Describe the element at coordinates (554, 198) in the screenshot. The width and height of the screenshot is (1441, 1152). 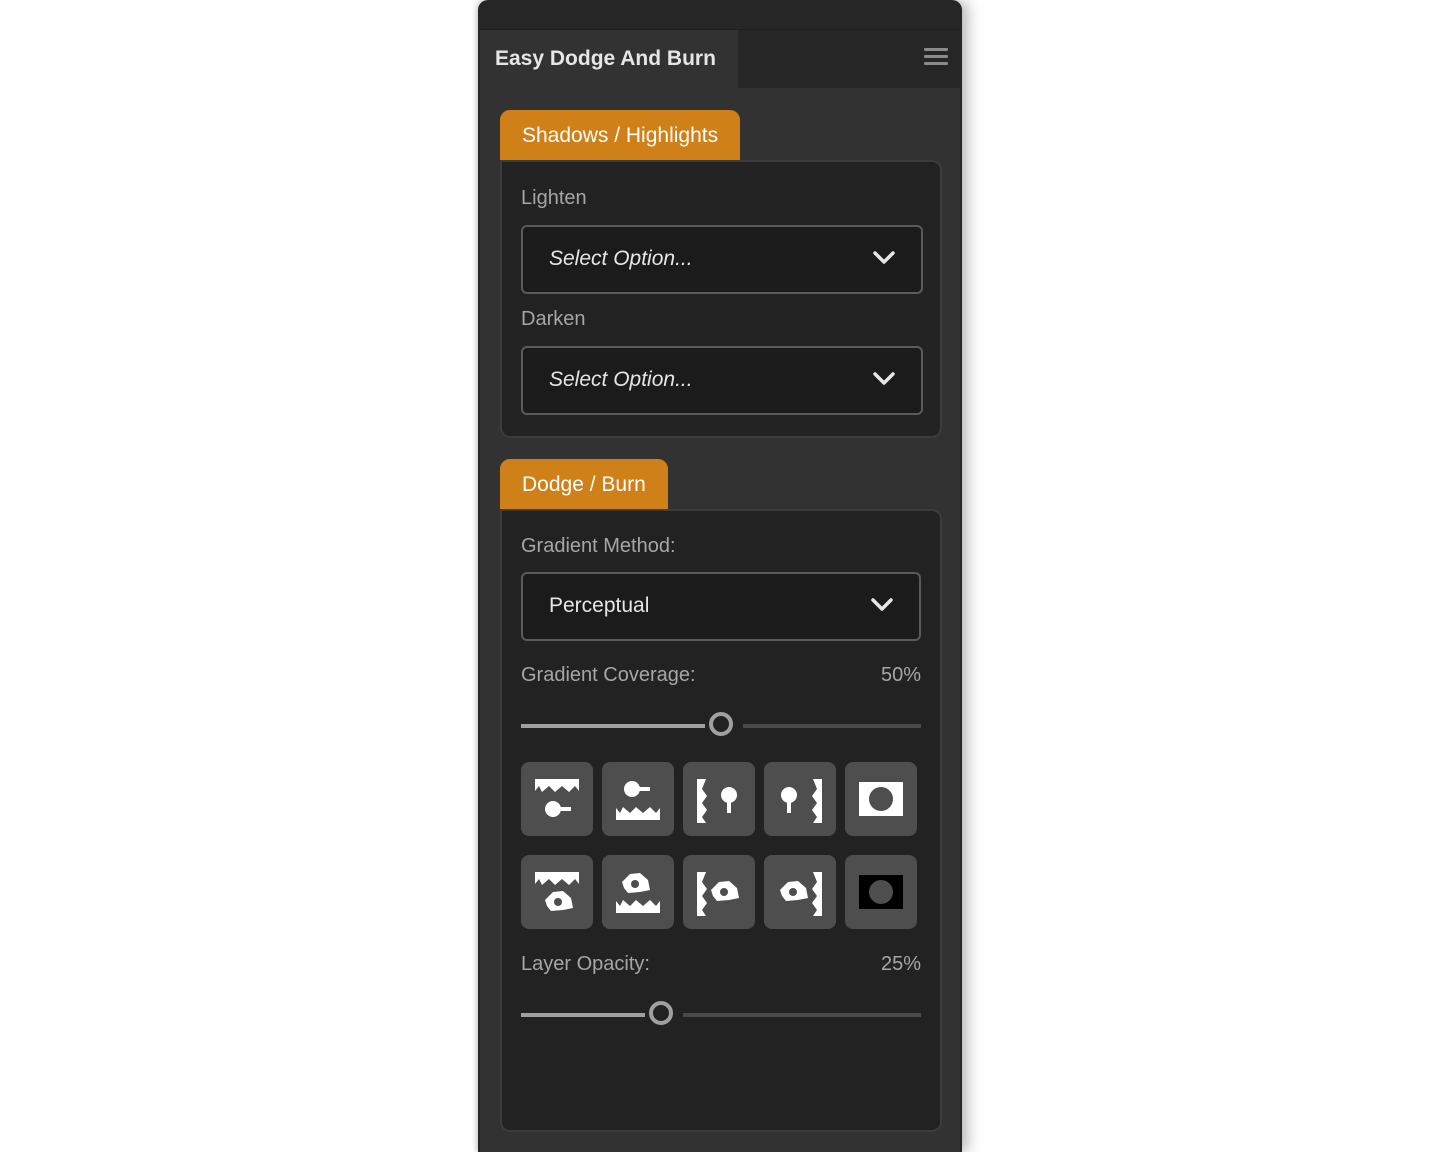
I see `lighten-label: Lighten` at that location.